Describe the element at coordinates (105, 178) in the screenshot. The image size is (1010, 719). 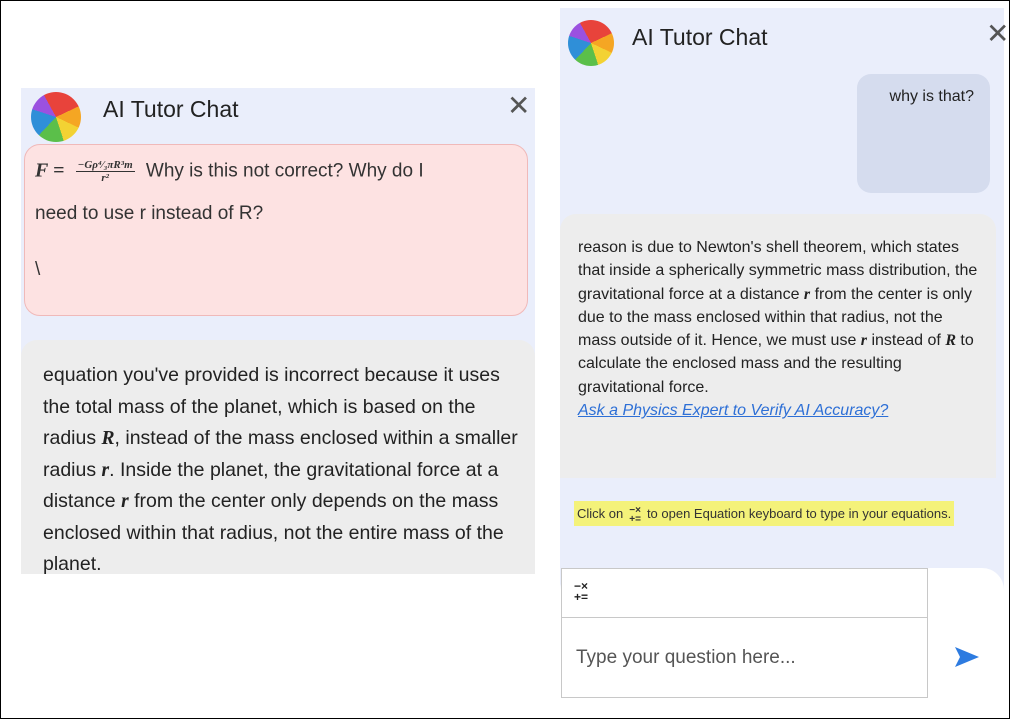
I see `formula-denominator: r²` at that location.